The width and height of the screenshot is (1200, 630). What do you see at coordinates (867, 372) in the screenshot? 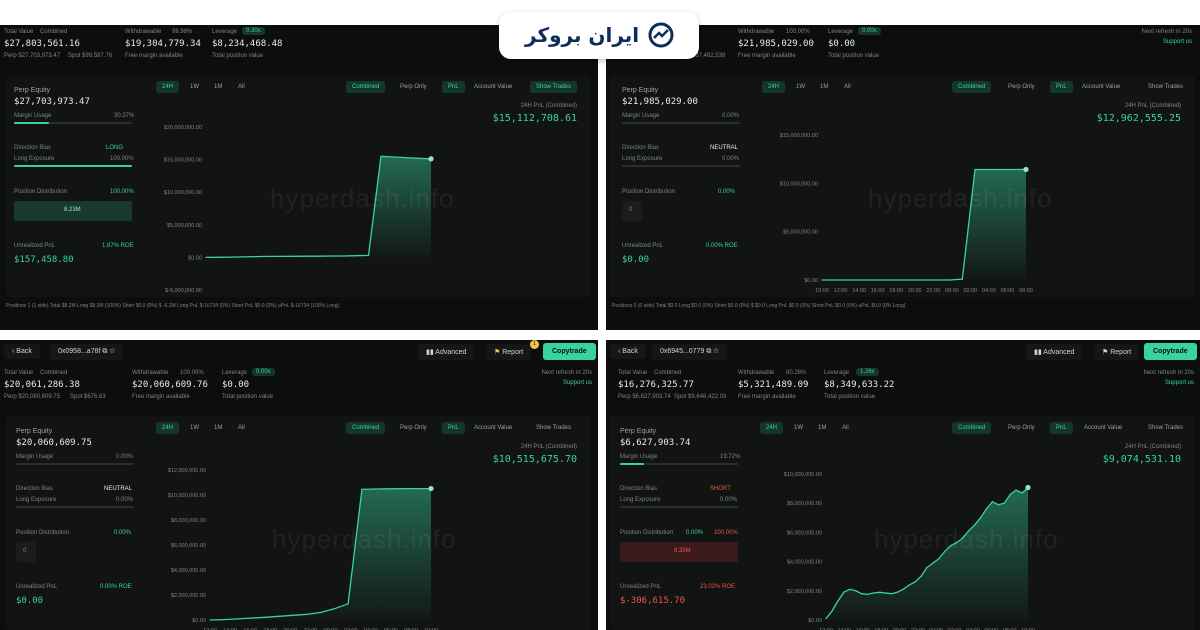
I see `leverage-badge: 1.26x` at bounding box center [867, 372].